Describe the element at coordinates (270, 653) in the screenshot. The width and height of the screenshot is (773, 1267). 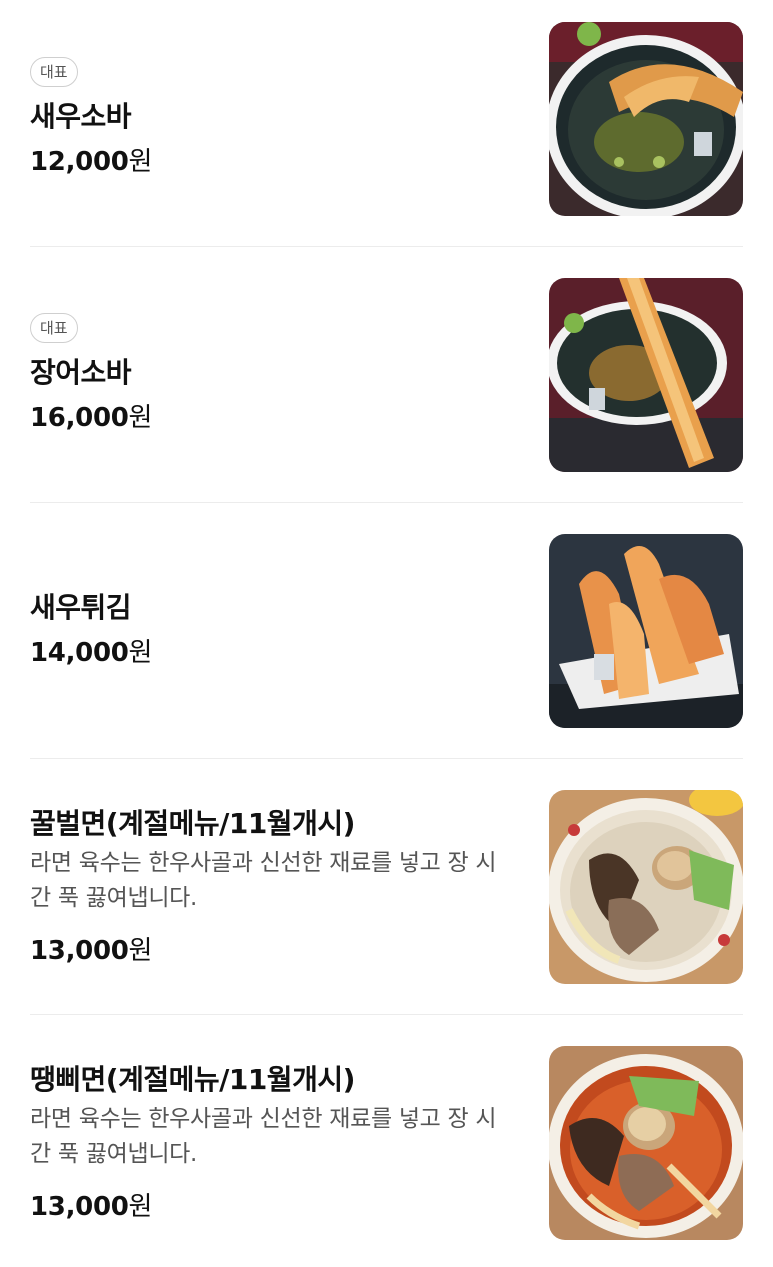
I see `menu-item-price: 14,000원` at that location.